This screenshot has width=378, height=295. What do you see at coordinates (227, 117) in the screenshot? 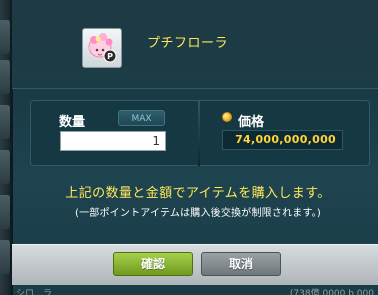
I see `coin-icon` at bounding box center [227, 117].